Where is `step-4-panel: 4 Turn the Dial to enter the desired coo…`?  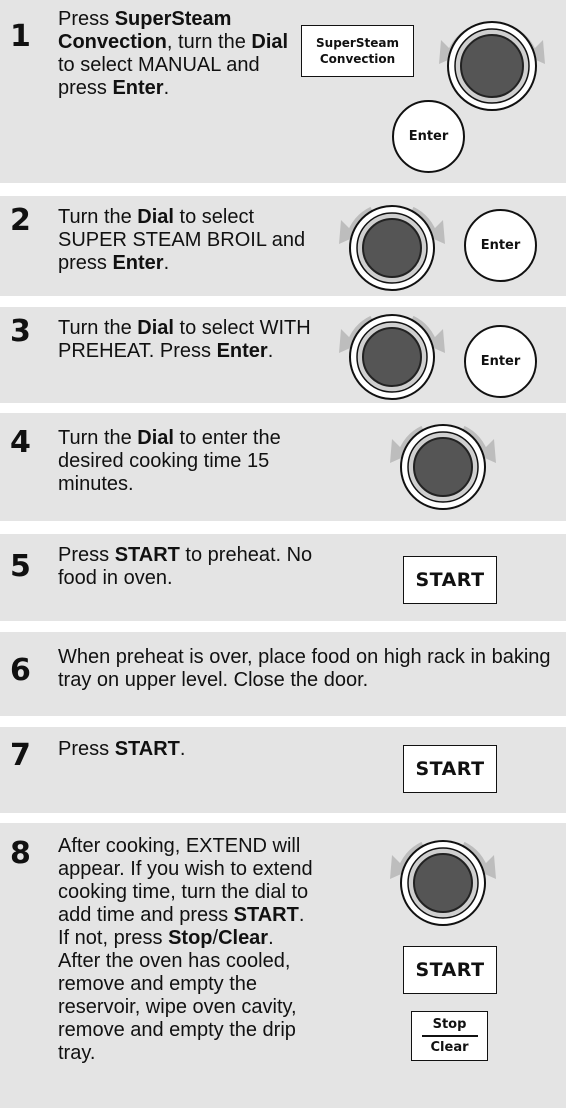 step-4-panel: 4 Turn the Dial to enter the desired coo… is located at coordinates (283, 467).